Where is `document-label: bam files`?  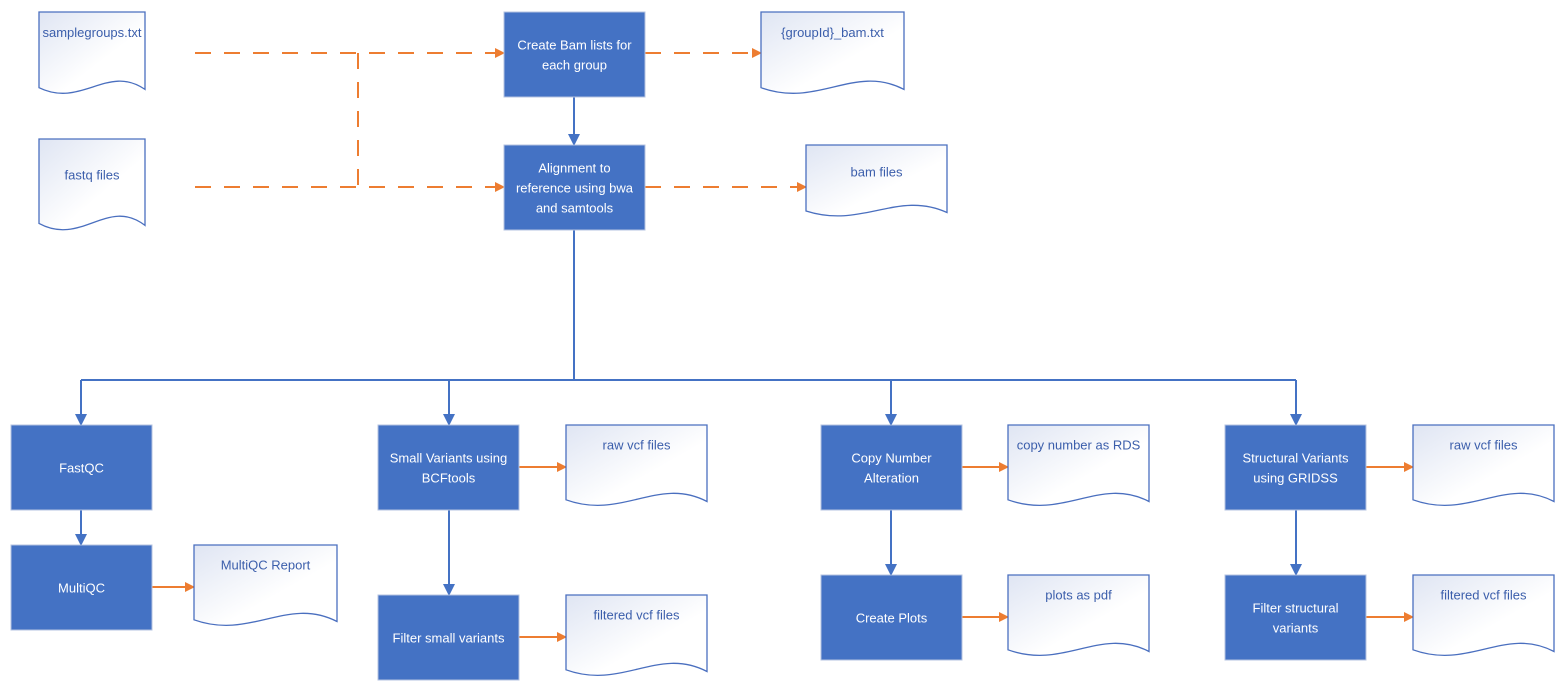 document-label: bam files is located at coordinates (876, 172).